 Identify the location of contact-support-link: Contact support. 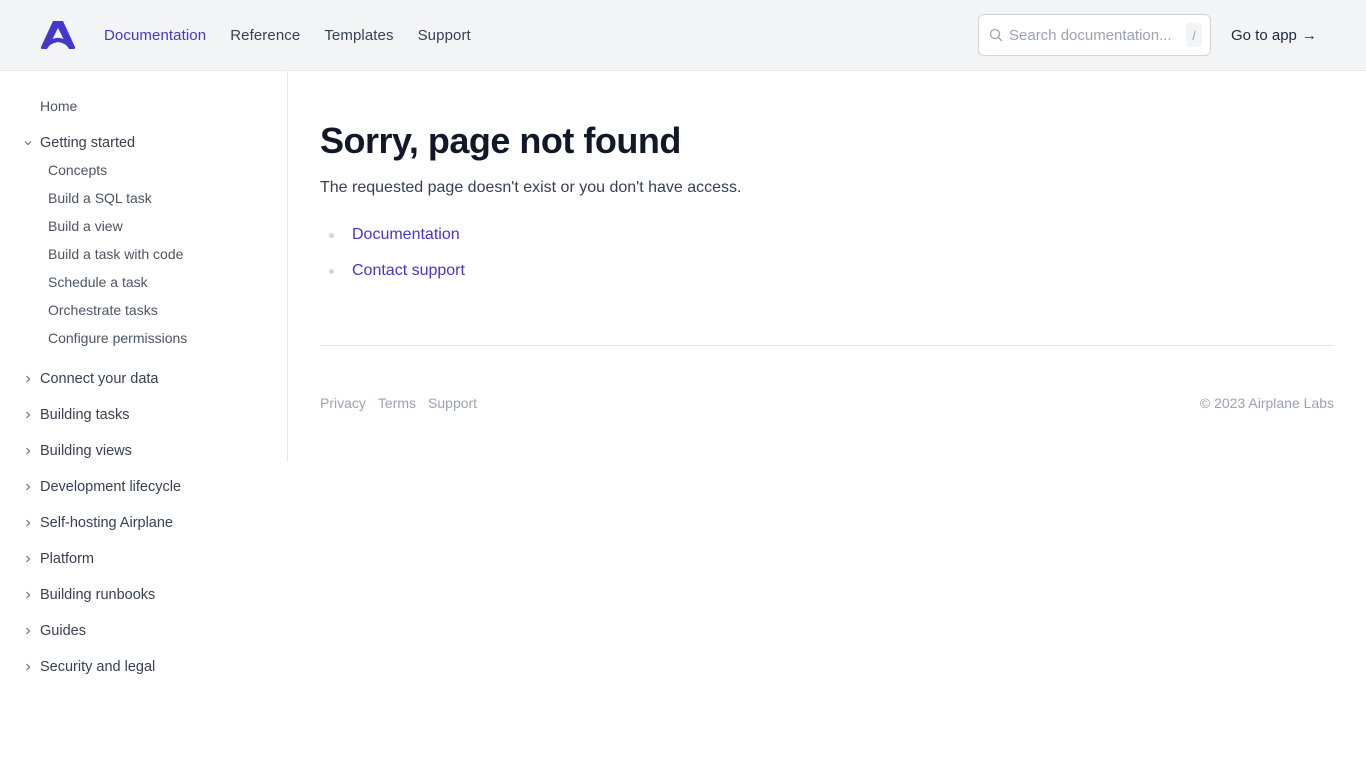
(408, 271).